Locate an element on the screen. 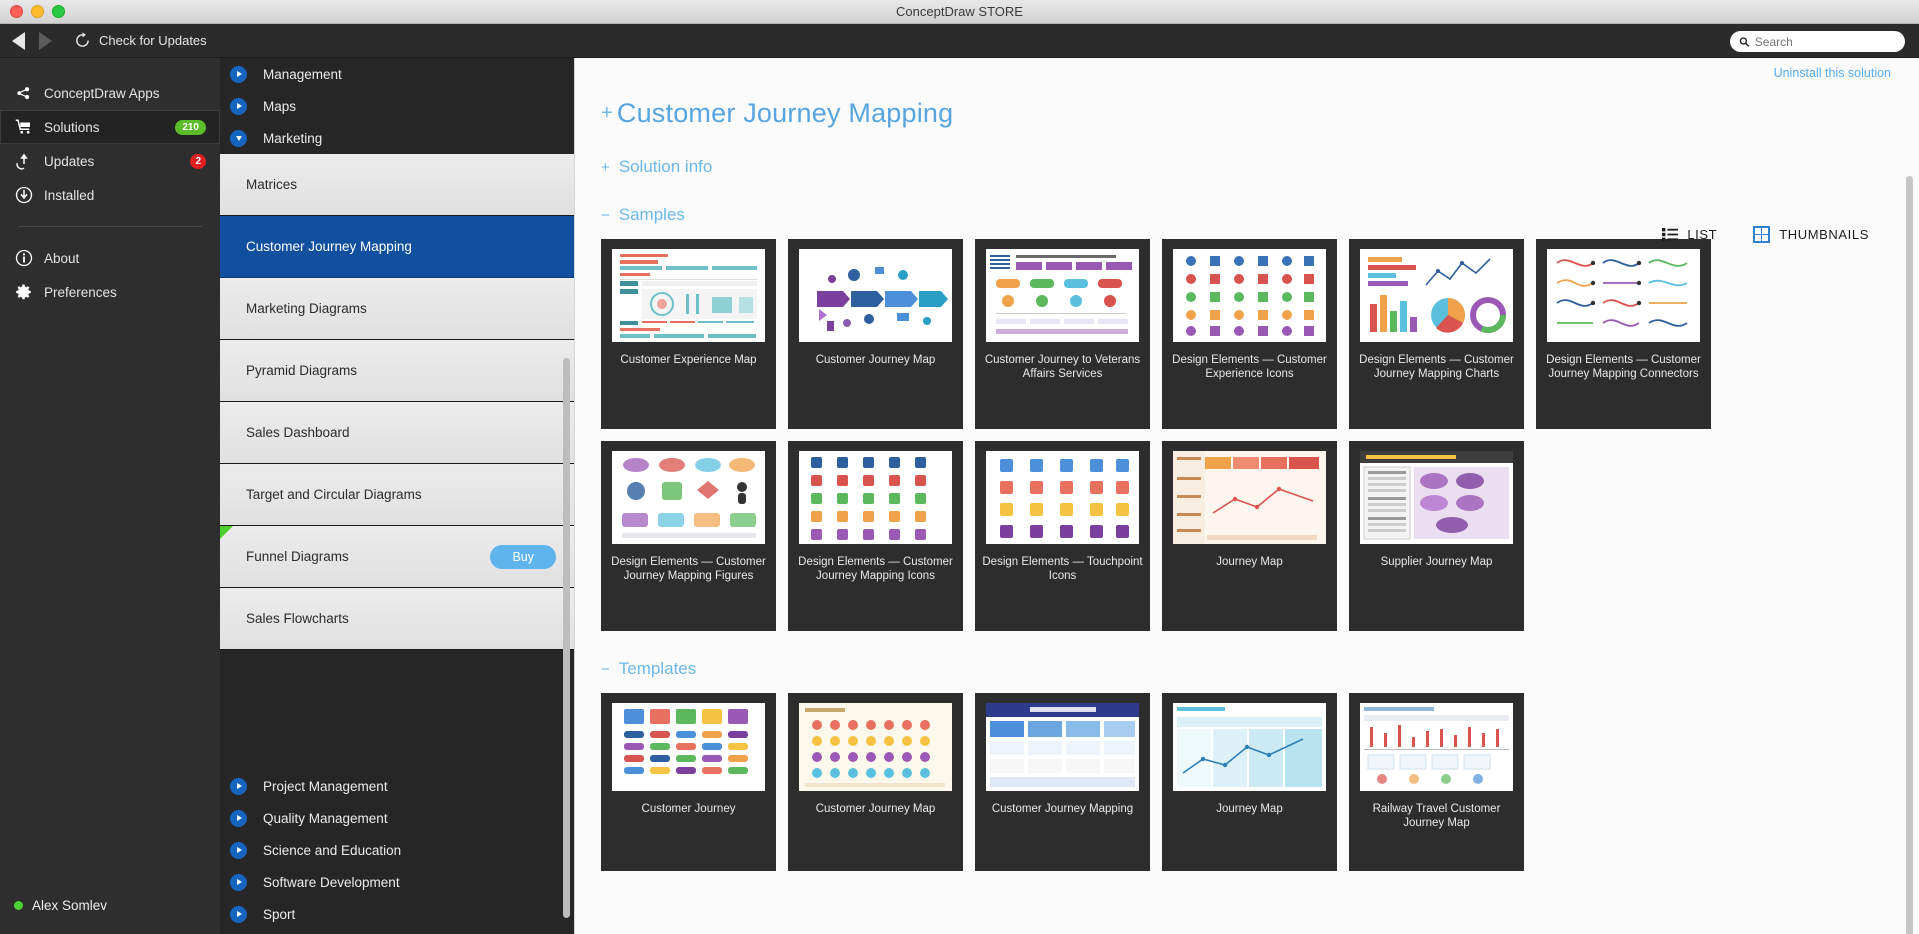 The image size is (1919, 934). template-card: Customer Journey Mapping is located at coordinates (1062, 782).